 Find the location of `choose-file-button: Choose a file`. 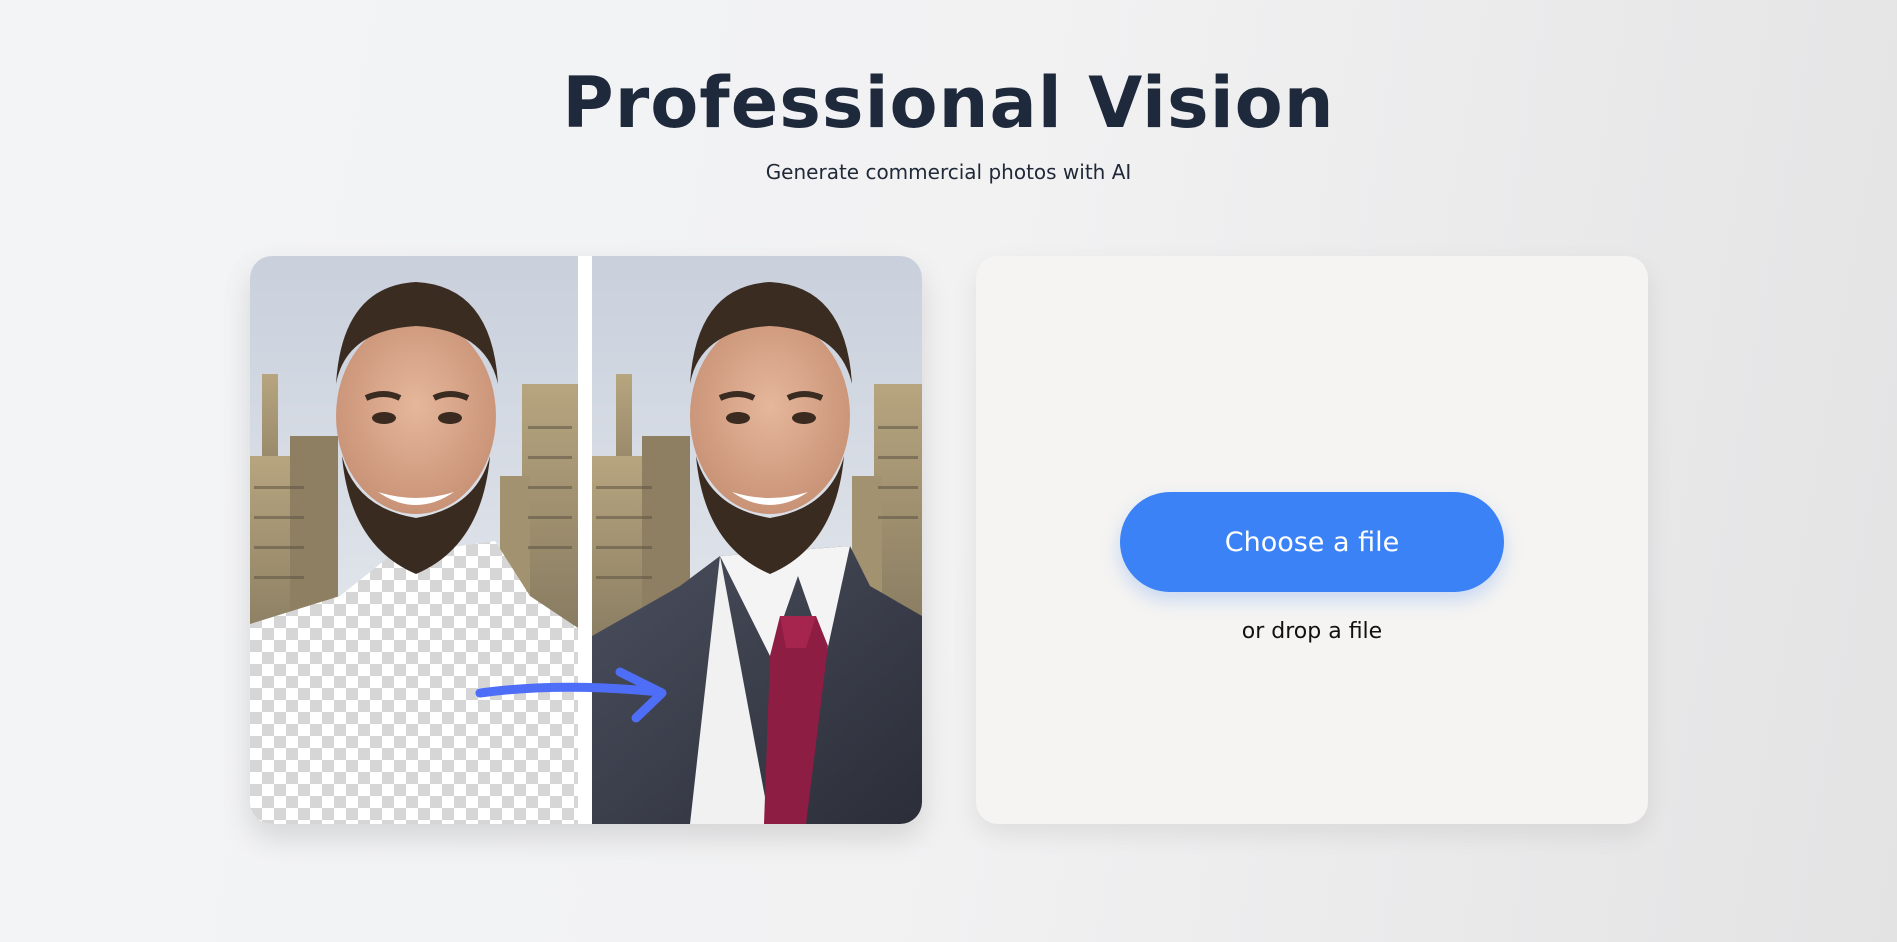

choose-file-button: Choose a file is located at coordinates (1312, 542).